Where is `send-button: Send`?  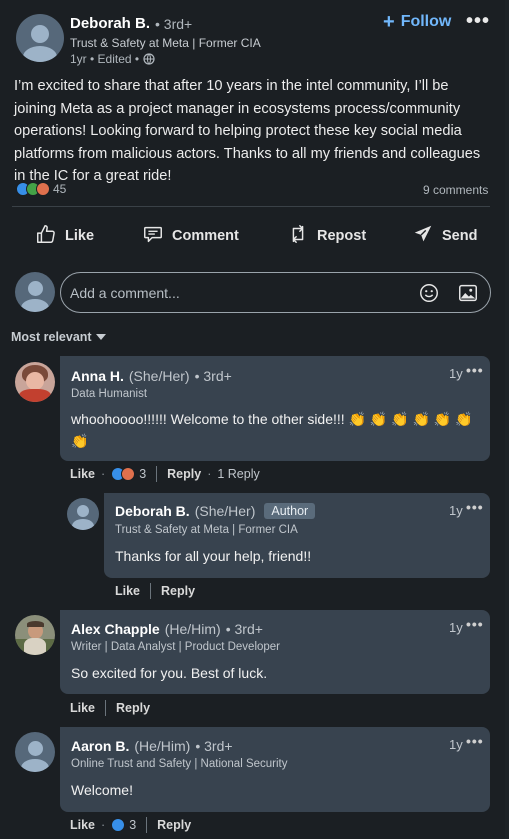 send-button: Send is located at coordinates (444, 236).